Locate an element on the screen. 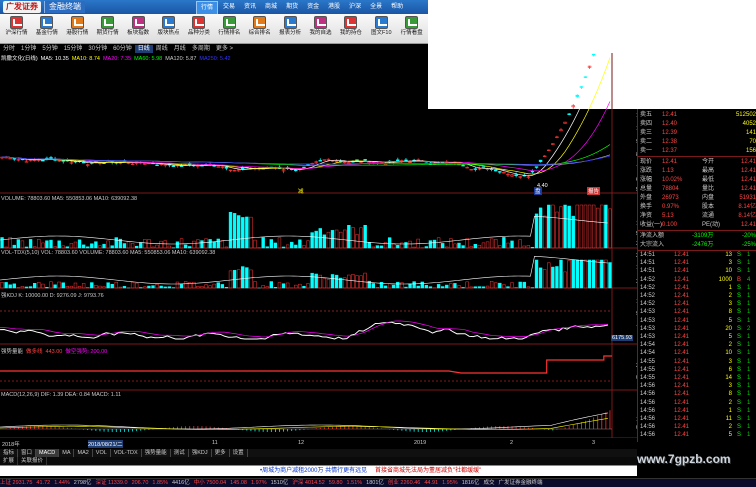 Image resolution: width=756 pixels, height=487 pixels. menu-item: 期货 is located at coordinates (292, 8).